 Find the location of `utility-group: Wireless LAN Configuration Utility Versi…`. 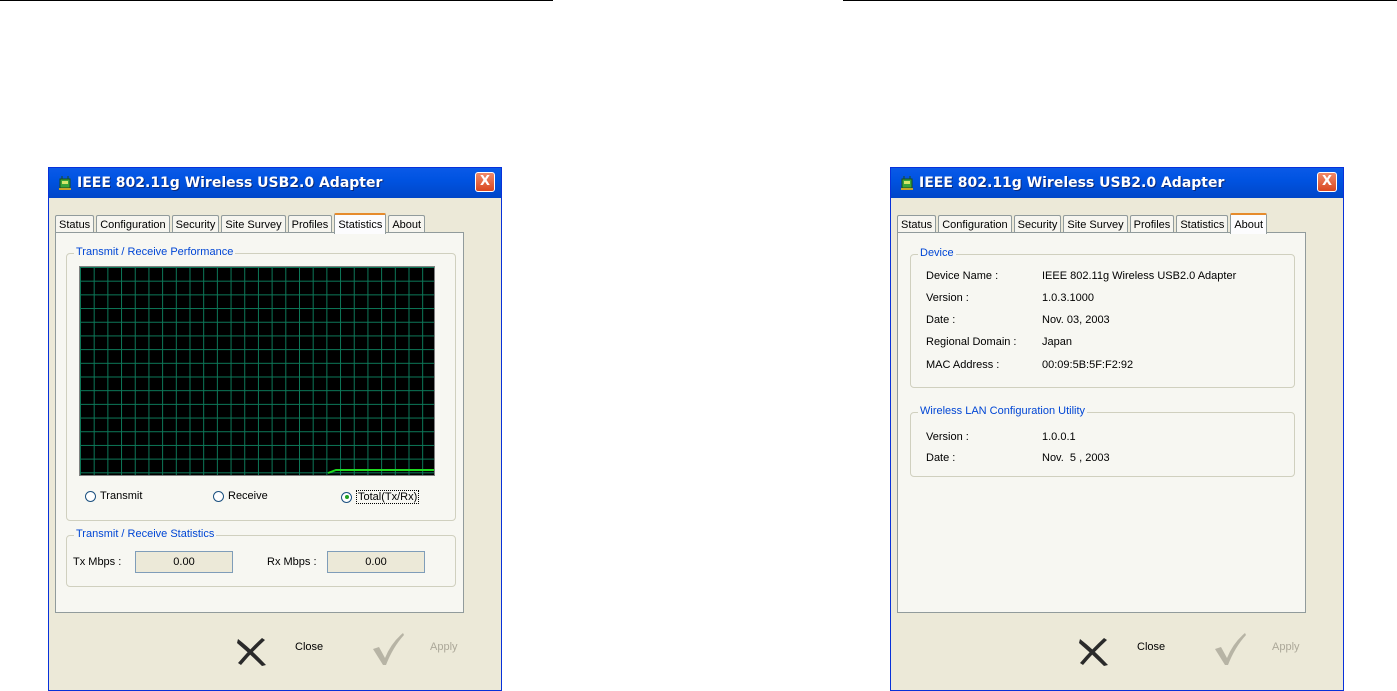

utility-group: Wireless LAN Configuration Utility Versi… is located at coordinates (1102, 441).